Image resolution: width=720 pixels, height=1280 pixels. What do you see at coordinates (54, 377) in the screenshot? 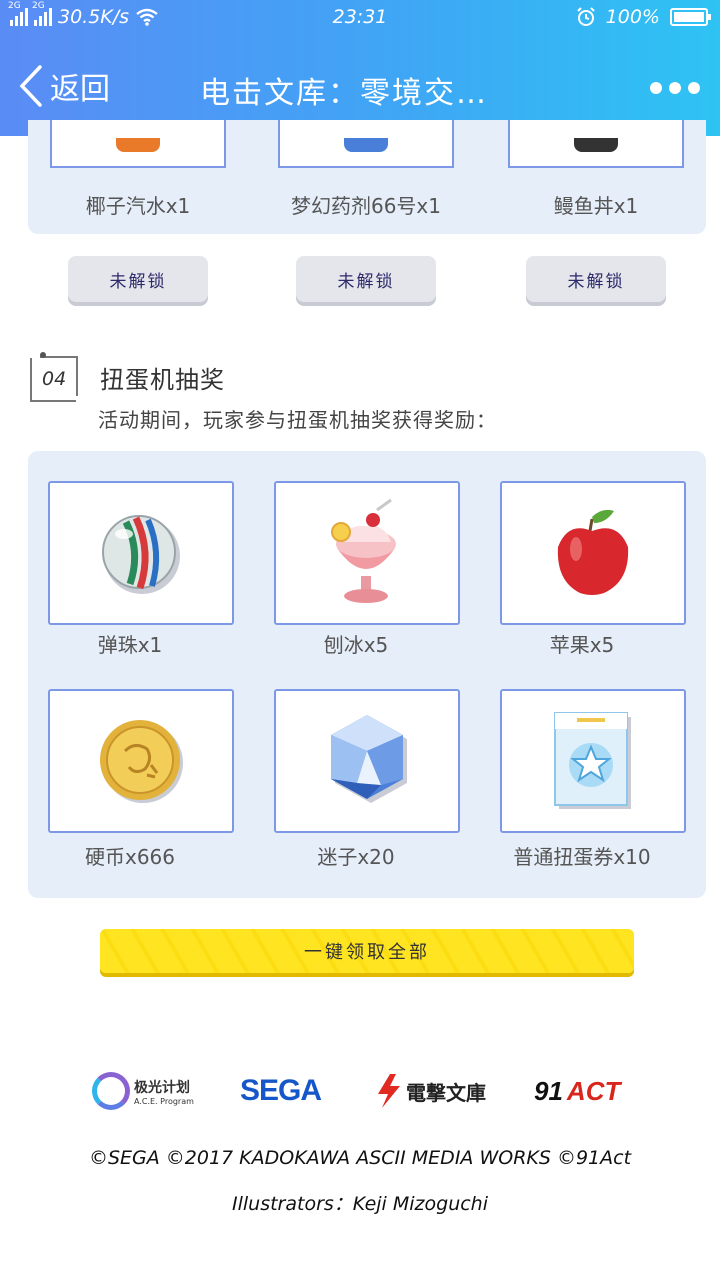
I see `section-number-badge: 04` at bounding box center [54, 377].